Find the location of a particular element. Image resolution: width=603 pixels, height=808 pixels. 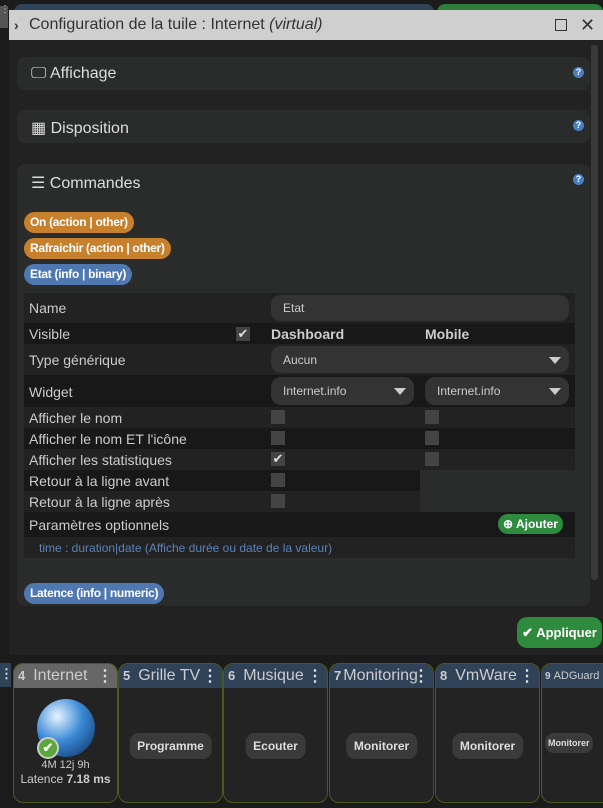

row-optional-params: Paramètres optionnels ⊕ Ajouter is located at coordinates (299, 524).